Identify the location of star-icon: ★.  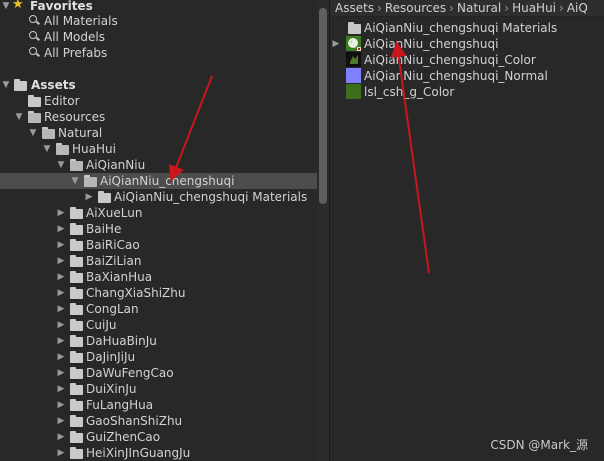
(18, 6).